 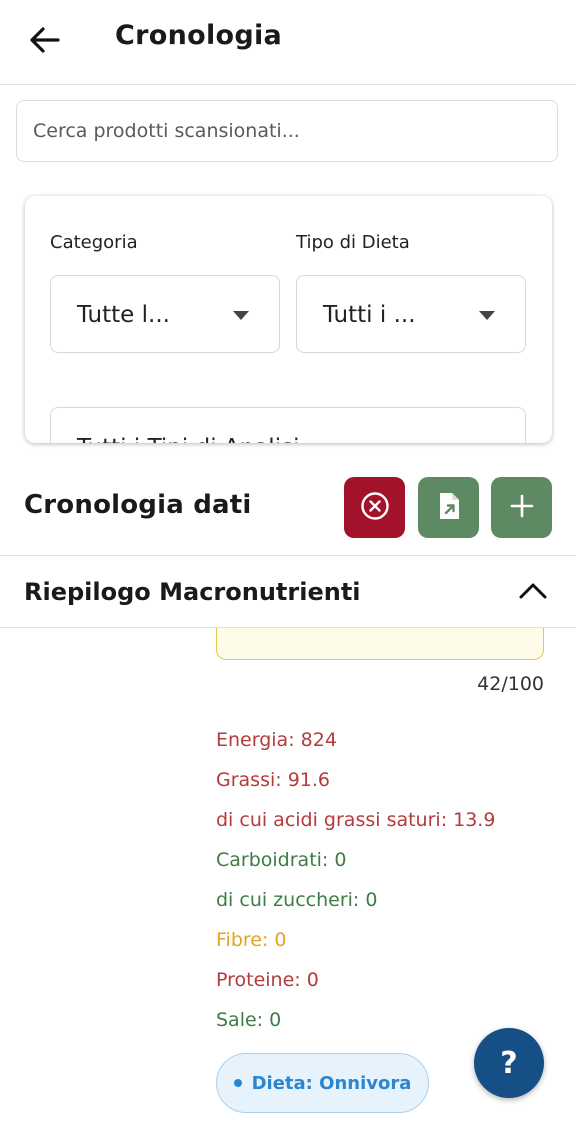 What do you see at coordinates (533, 591) in the screenshot?
I see `chevron-up-icon` at bounding box center [533, 591].